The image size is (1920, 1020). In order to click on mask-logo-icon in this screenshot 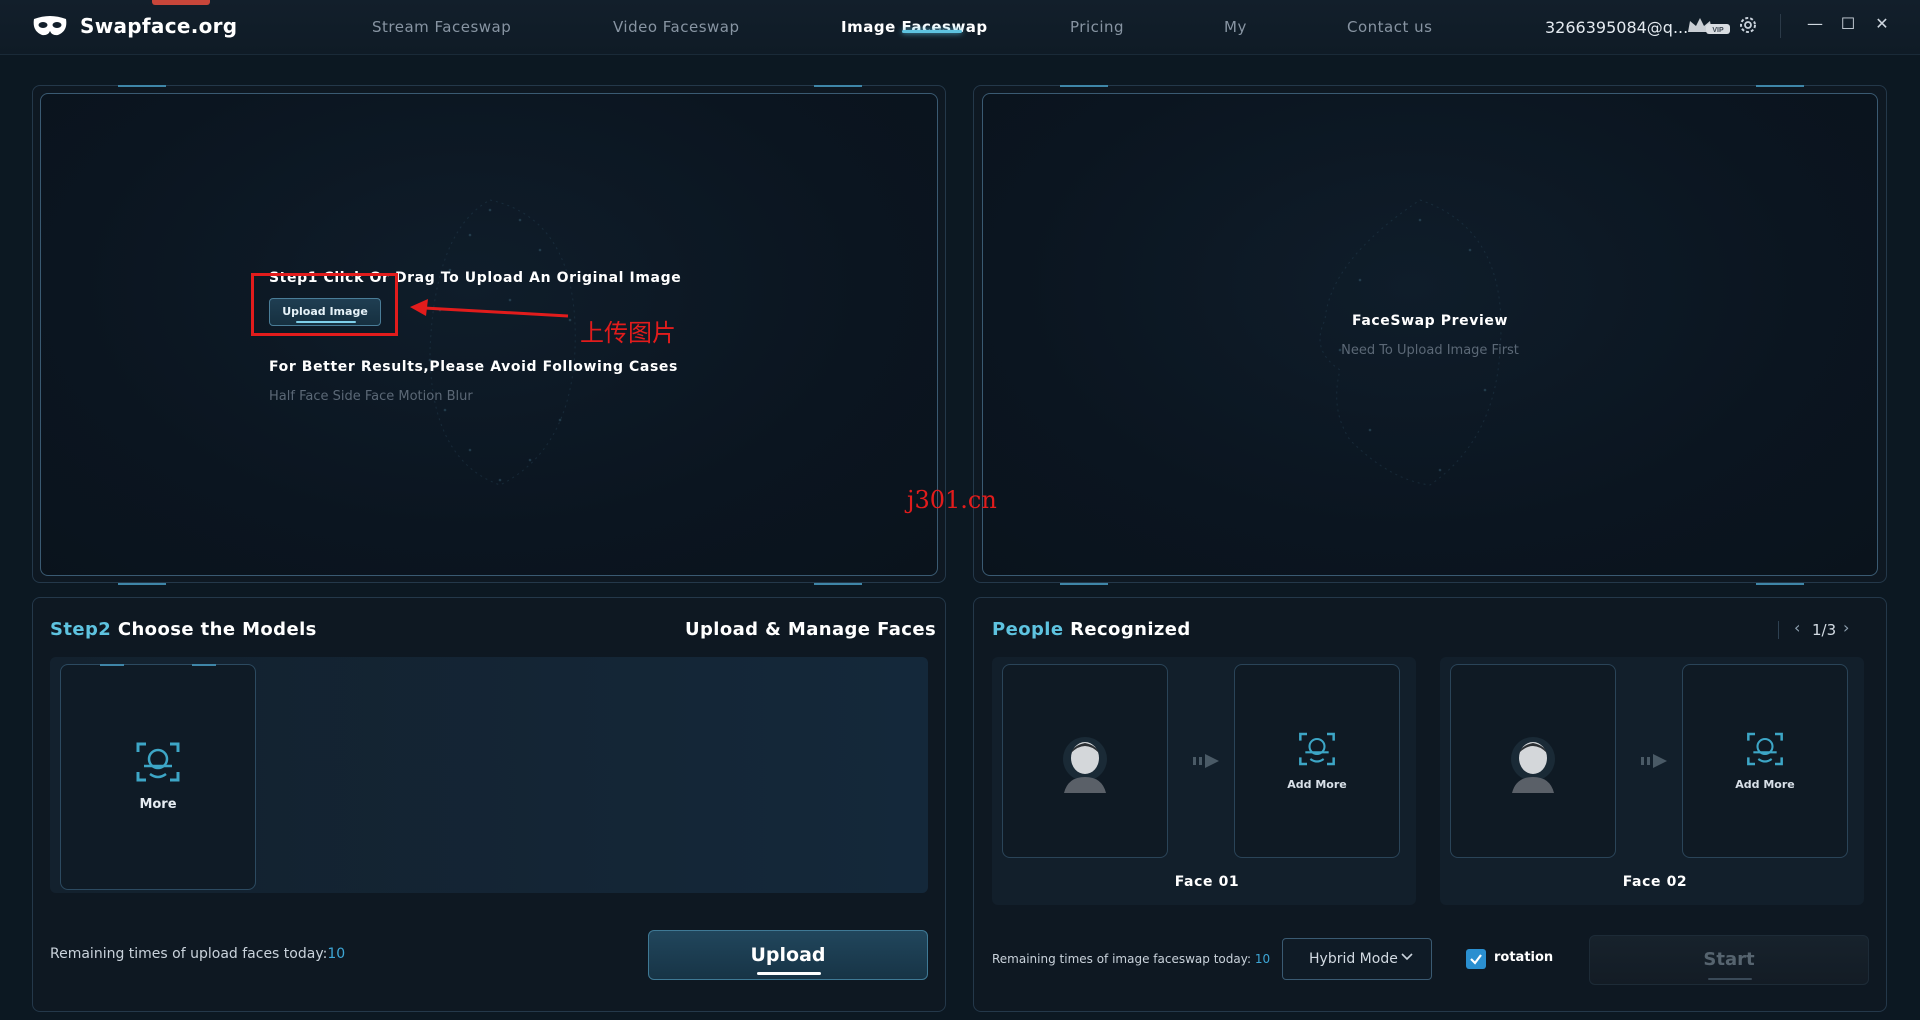, I will do `click(50, 26)`.